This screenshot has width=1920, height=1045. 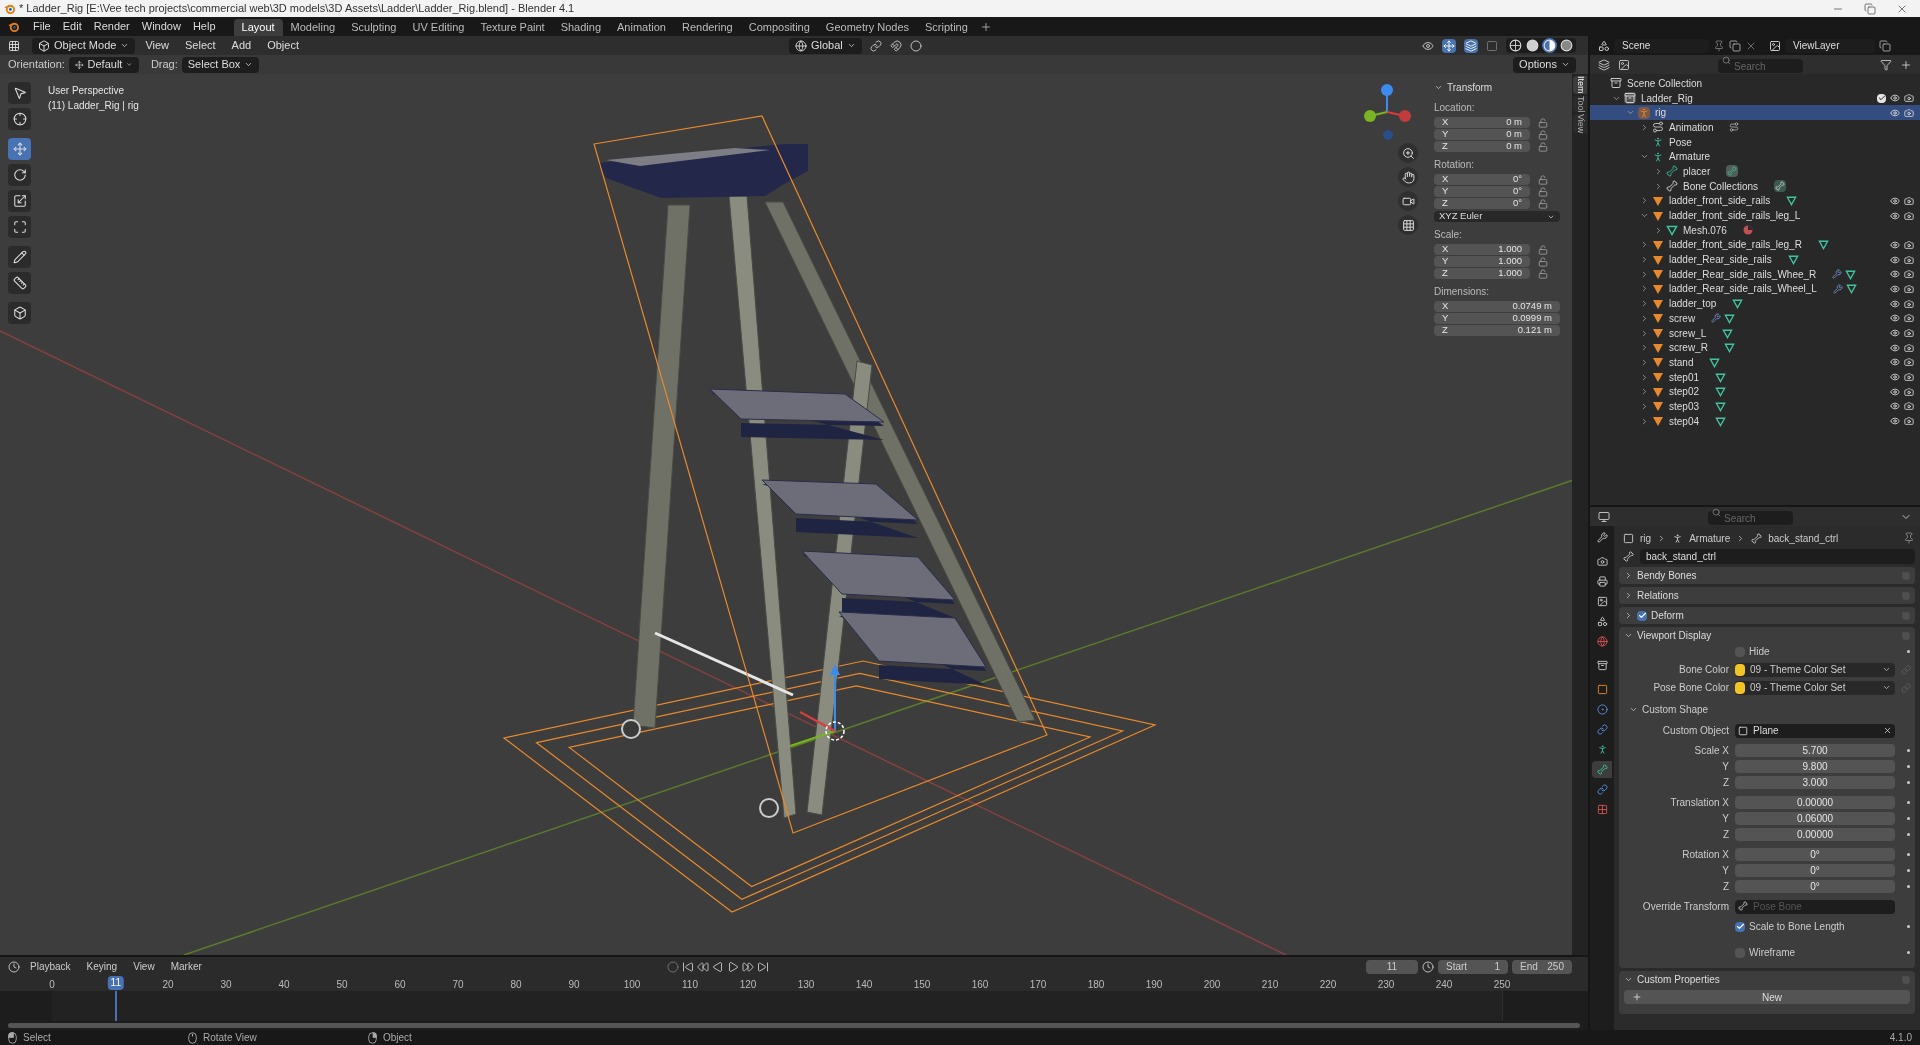 I want to click on menu-item: Window, so click(x=161, y=26).